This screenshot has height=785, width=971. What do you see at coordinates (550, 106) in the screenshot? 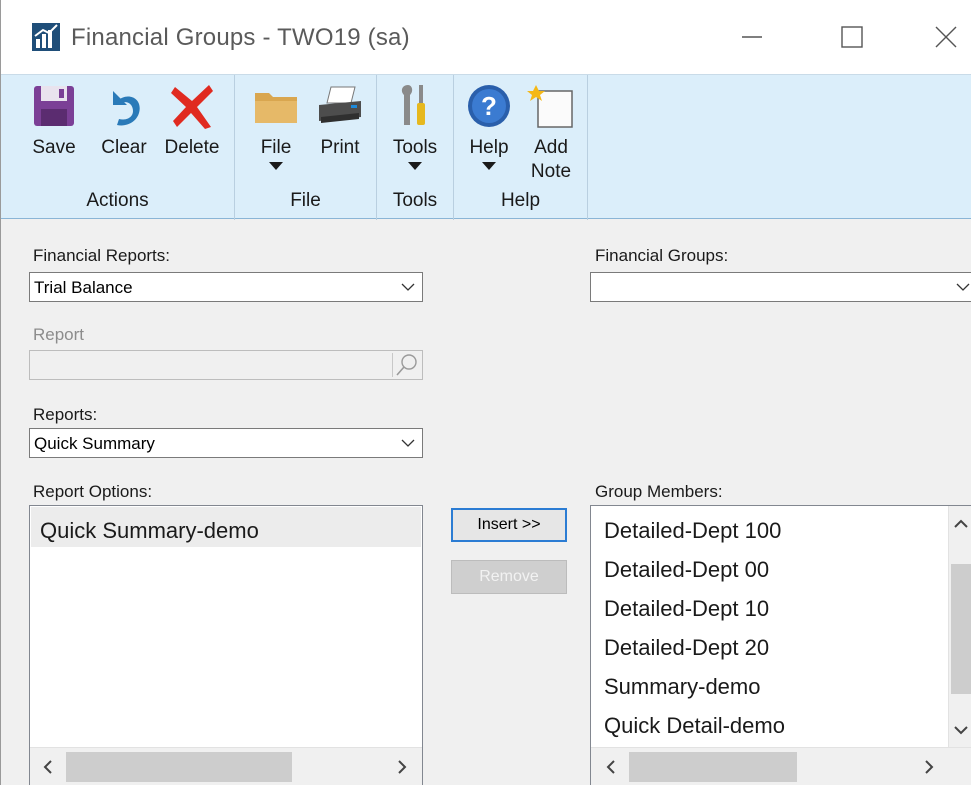
I see `note-icon` at bounding box center [550, 106].